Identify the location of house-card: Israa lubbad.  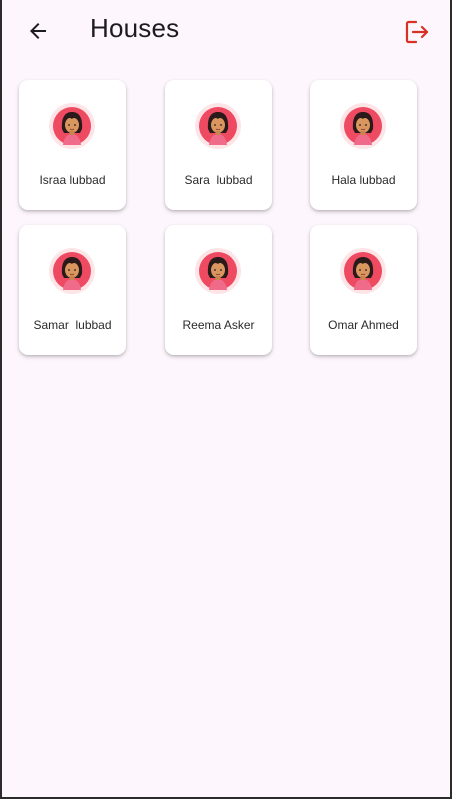
(72, 145).